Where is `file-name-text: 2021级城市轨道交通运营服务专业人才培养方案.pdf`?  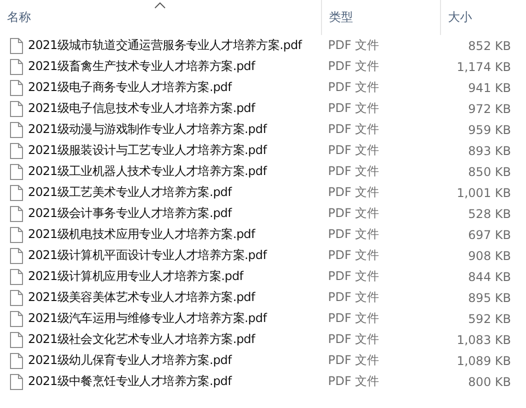
file-name-text: 2021级城市轨道交通运营服务专业人才培养方案.pdf is located at coordinates (166, 45).